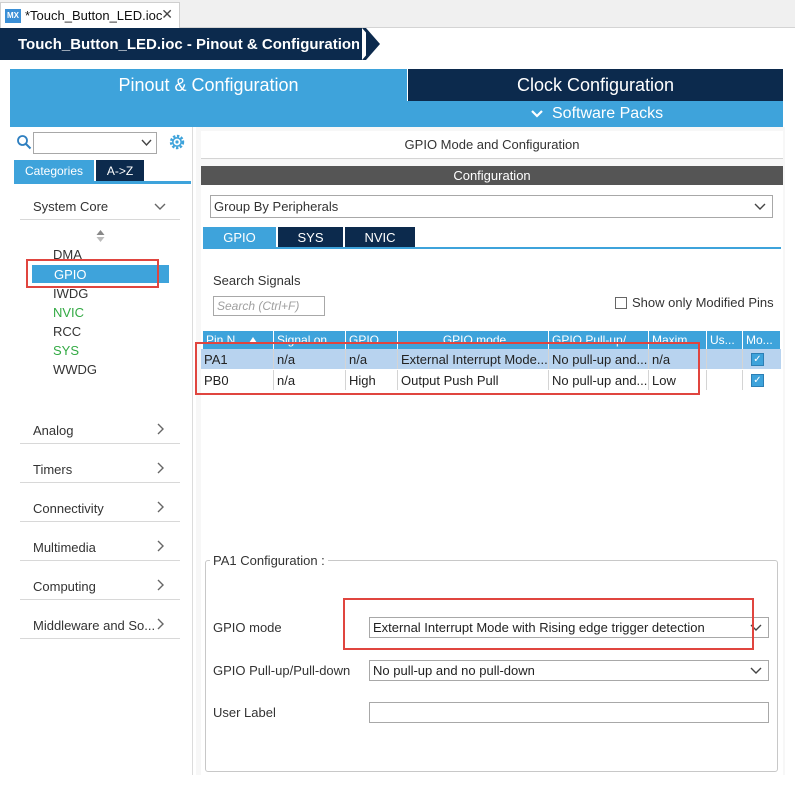 The height and width of the screenshot is (788, 795). What do you see at coordinates (71, 206) in the screenshot?
I see `category-label: System Core` at bounding box center [71, 206].